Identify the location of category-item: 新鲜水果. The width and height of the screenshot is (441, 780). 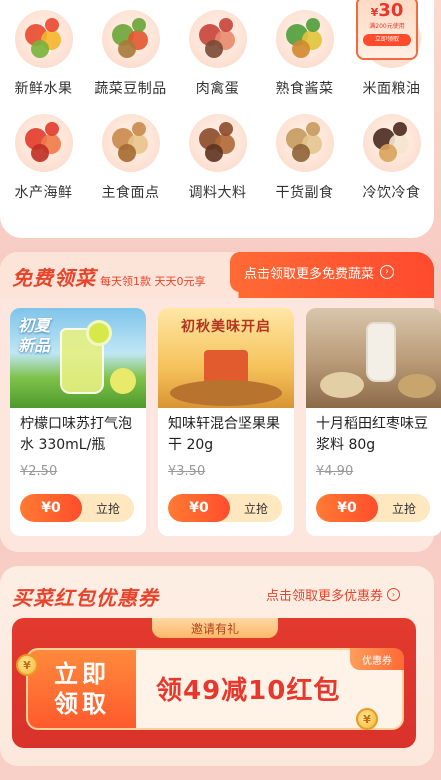
(43, 54).